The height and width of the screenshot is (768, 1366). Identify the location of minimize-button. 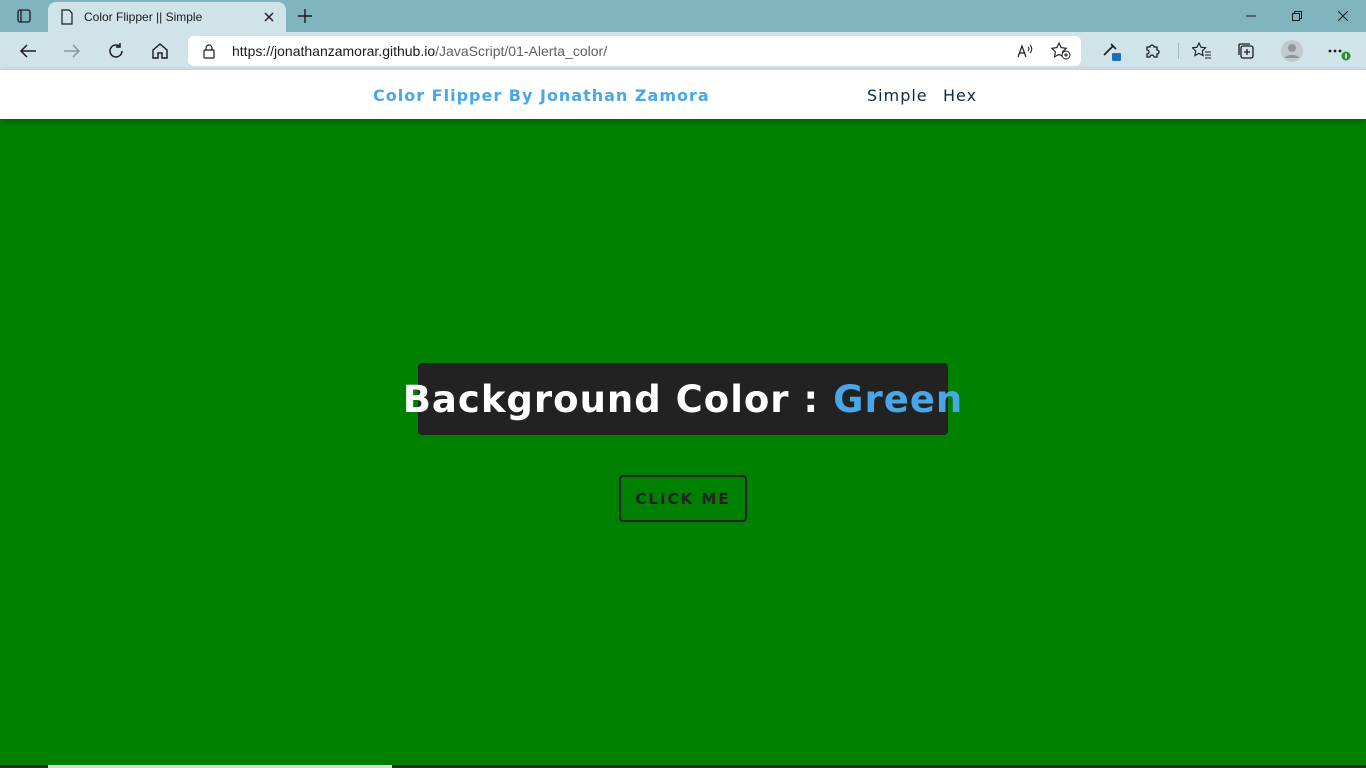
(1251, 16).